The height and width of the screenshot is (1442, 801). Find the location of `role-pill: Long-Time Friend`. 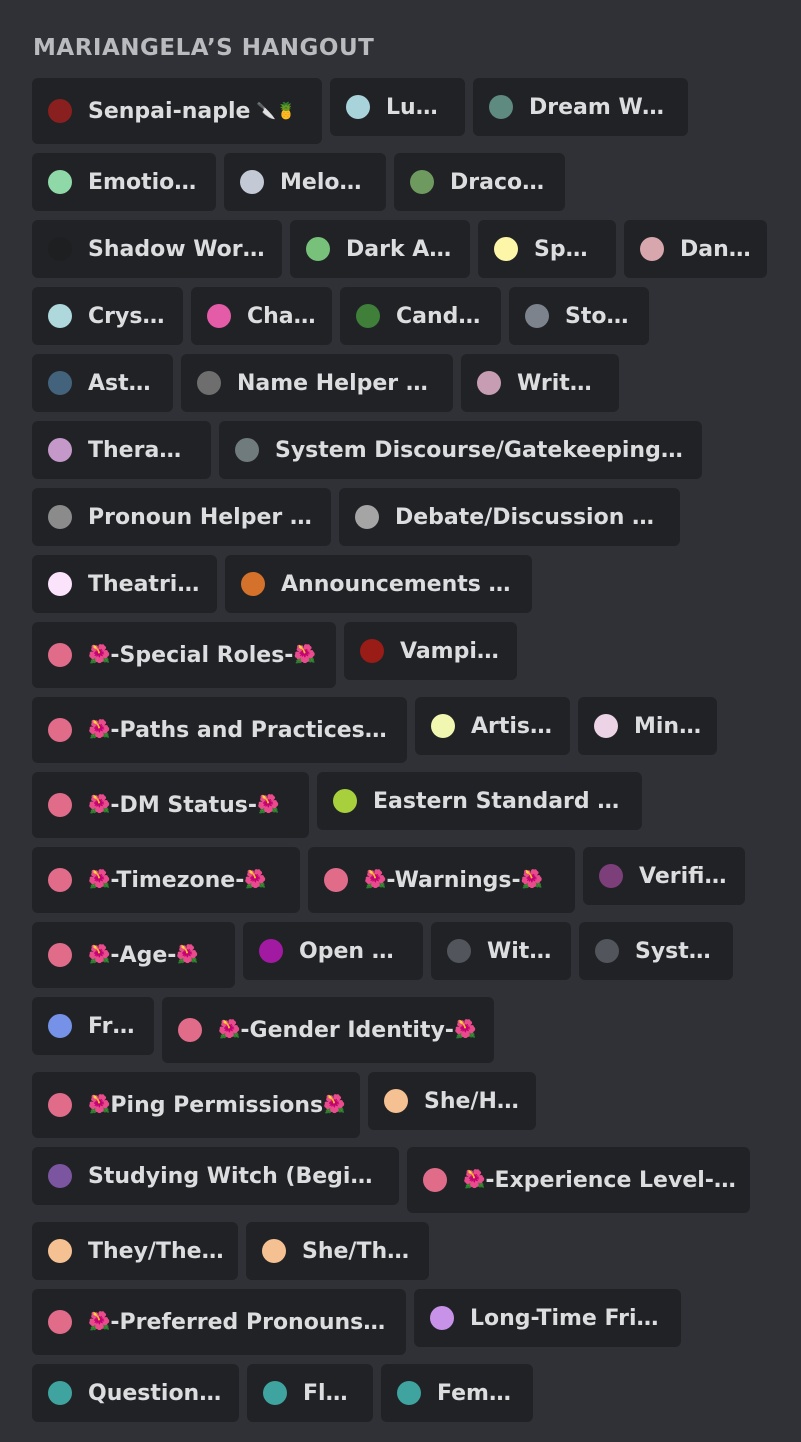

role-pill: Long-Time Friend is located at coordinates (547, 1318).